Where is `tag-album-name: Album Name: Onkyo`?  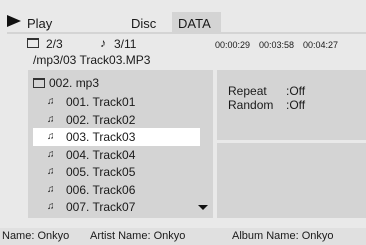 tag-album-name: Album Name: Onkyo is located at coordinates (283, 236).